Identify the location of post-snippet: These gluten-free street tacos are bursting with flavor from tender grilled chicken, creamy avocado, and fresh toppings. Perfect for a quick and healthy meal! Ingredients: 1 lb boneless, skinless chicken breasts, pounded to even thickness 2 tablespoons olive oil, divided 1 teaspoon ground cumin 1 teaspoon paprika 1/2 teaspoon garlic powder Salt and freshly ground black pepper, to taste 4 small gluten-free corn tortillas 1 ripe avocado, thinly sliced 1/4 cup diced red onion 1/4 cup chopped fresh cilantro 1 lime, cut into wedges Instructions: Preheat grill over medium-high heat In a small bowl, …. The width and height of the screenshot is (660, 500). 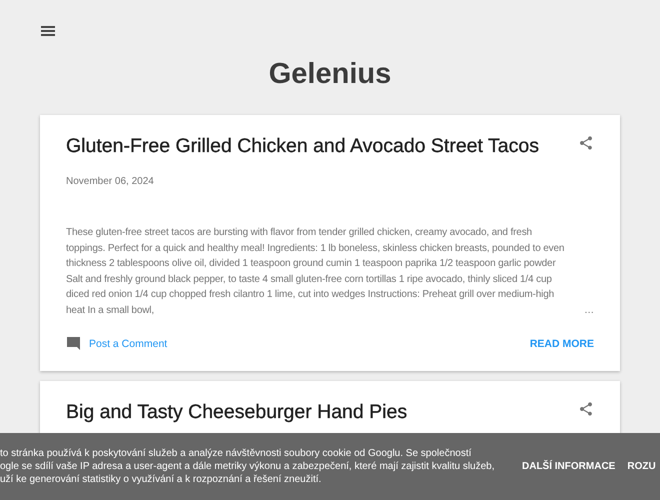
(330, 272).